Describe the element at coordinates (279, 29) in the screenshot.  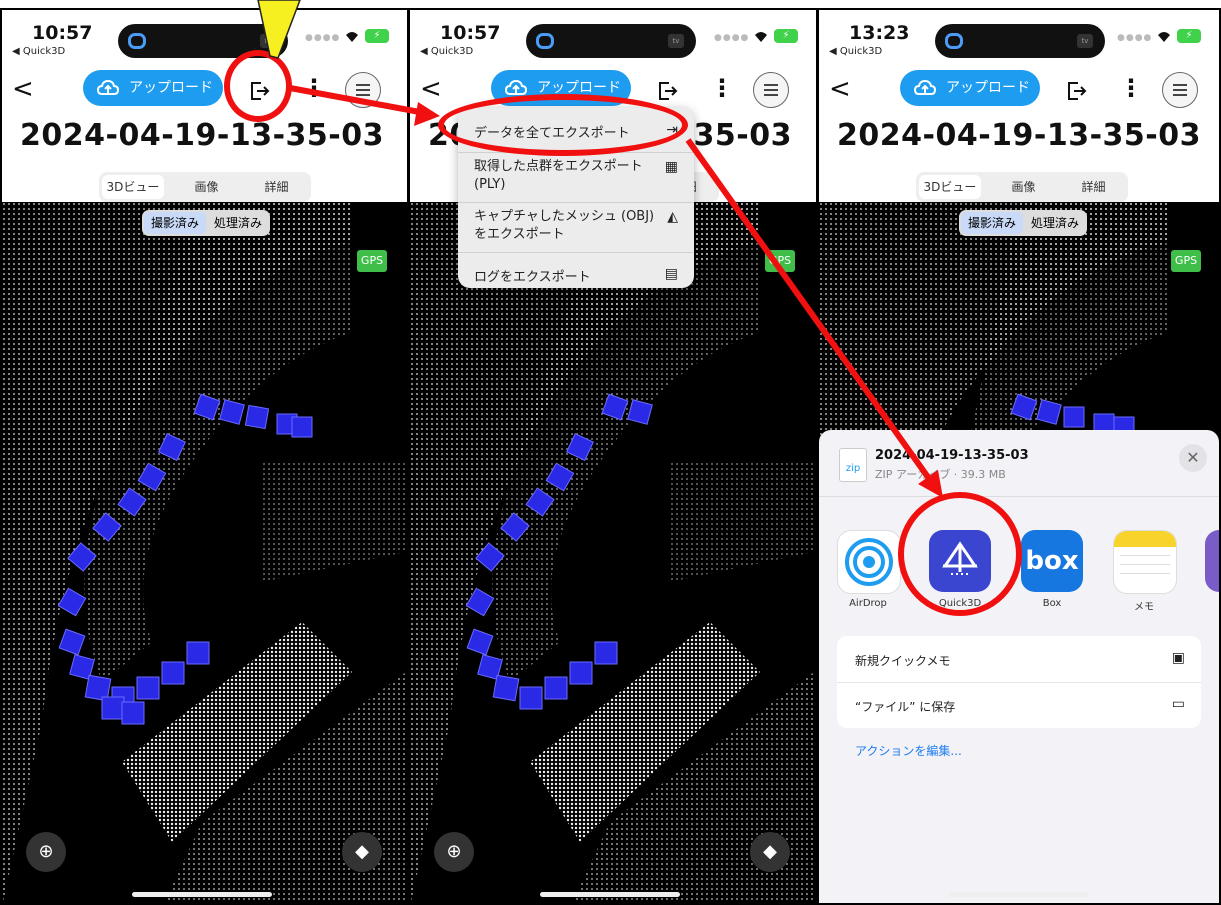
I see `callout-pointer` at that location.